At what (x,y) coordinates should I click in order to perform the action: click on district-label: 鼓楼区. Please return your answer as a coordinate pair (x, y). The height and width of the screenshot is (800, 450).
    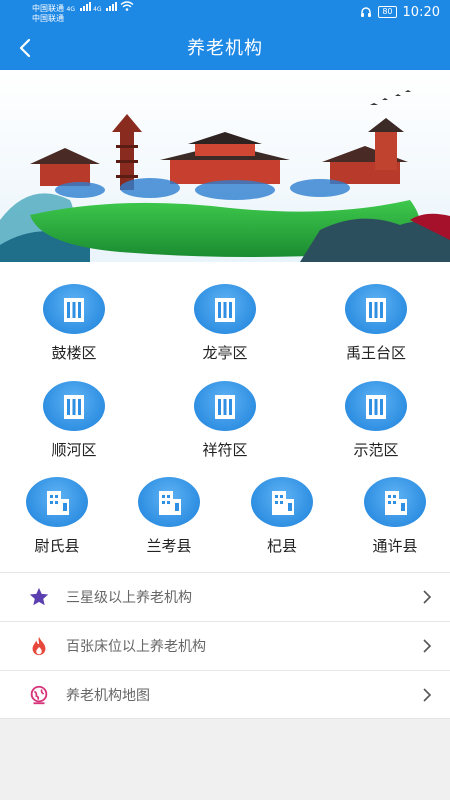
    Looking at the image, I should click on (74, 353).